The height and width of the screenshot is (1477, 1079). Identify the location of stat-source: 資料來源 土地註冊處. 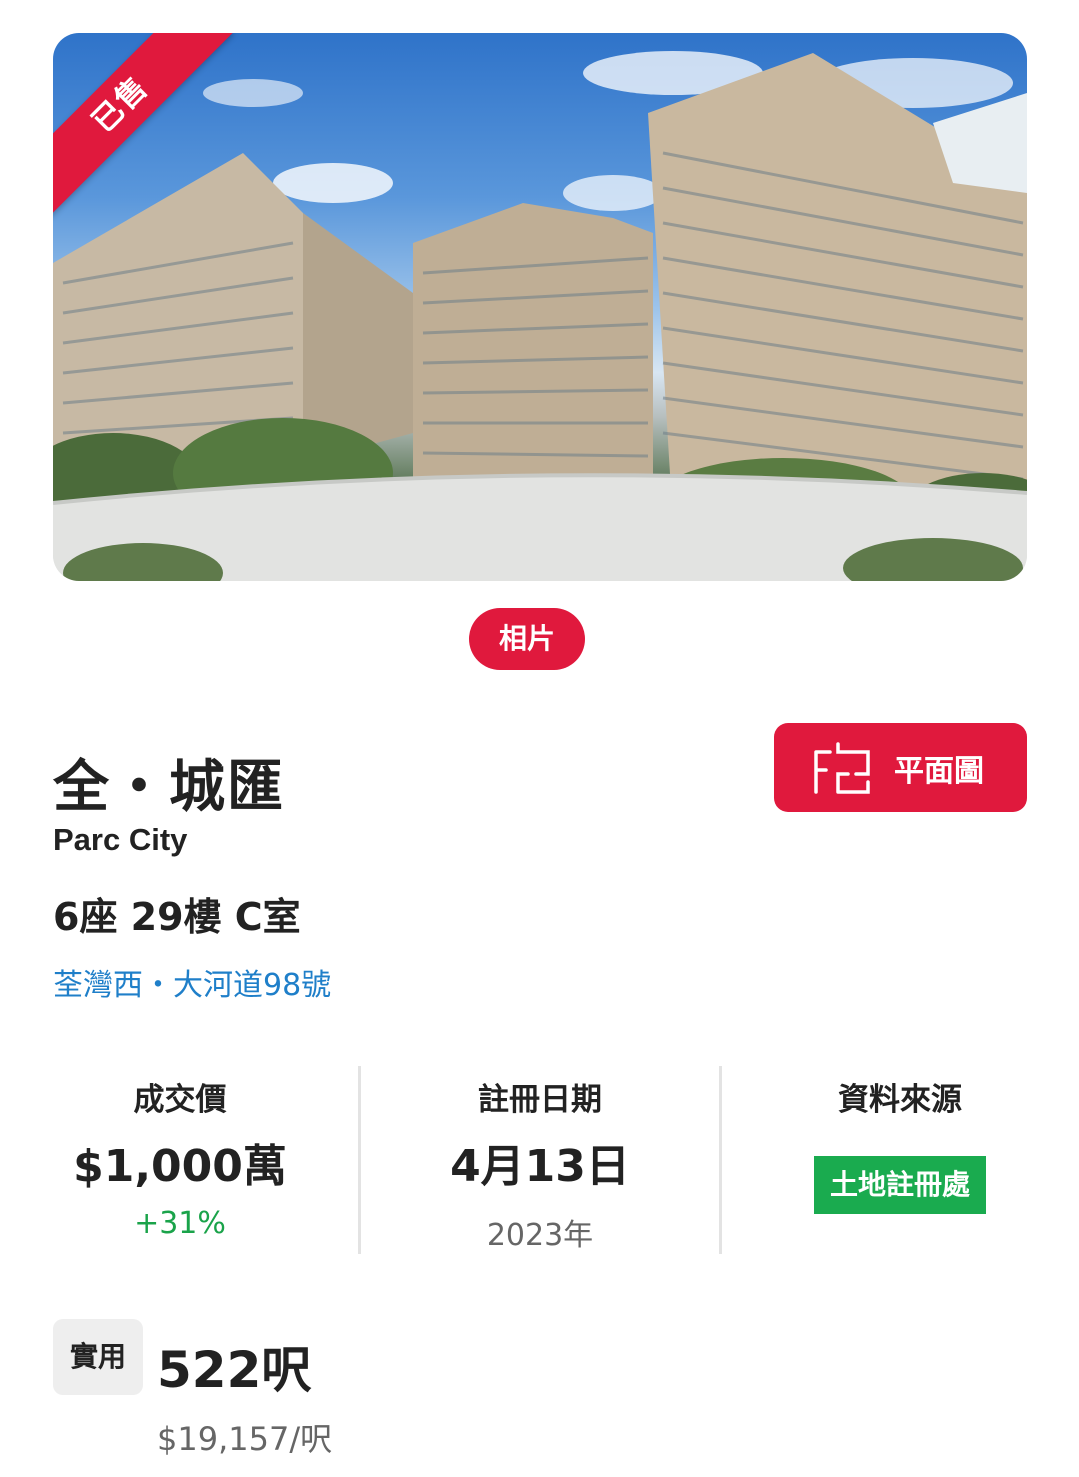
(899, 1160).